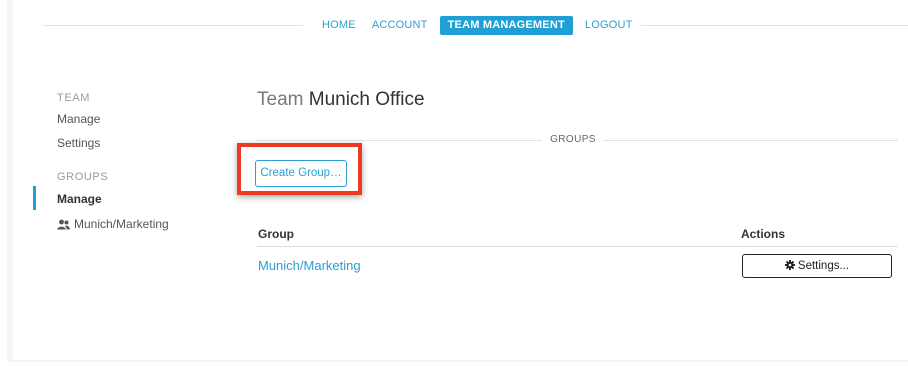 This screenshot has height=366, width=908. What do you see at coordinates (789, 266) in the screenshot?
I see `gear-icon` at bounding box center [789, 266].